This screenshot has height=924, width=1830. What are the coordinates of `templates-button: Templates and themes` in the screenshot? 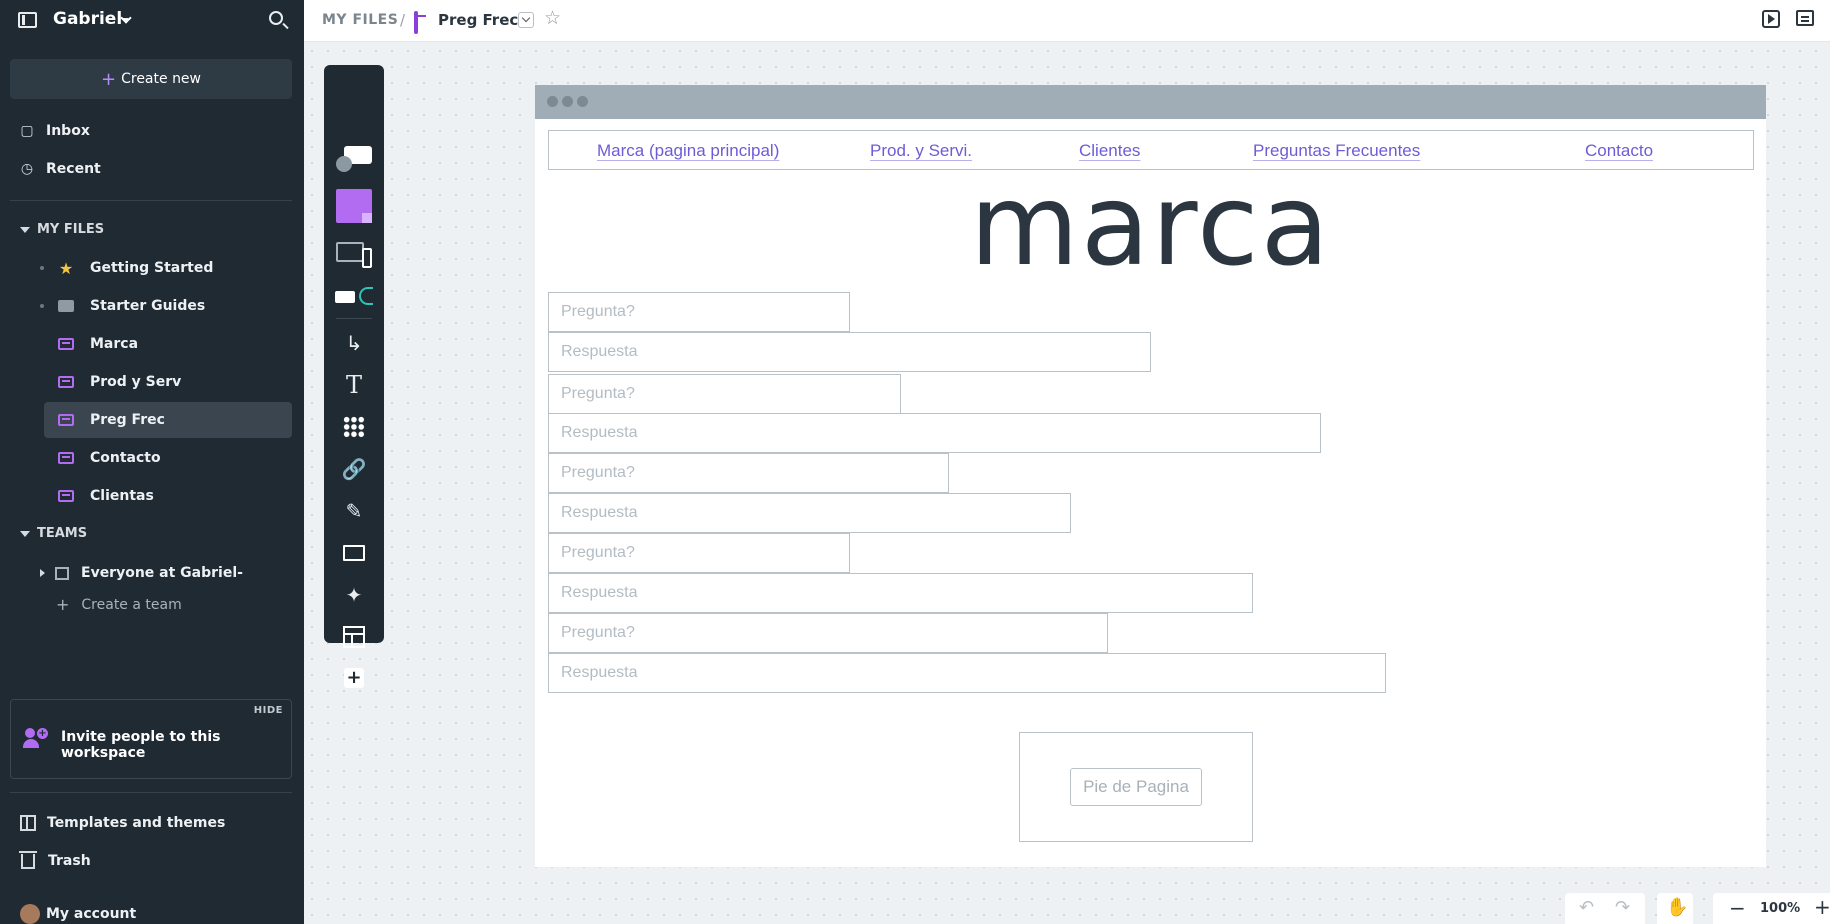 It's located at (122, 823).